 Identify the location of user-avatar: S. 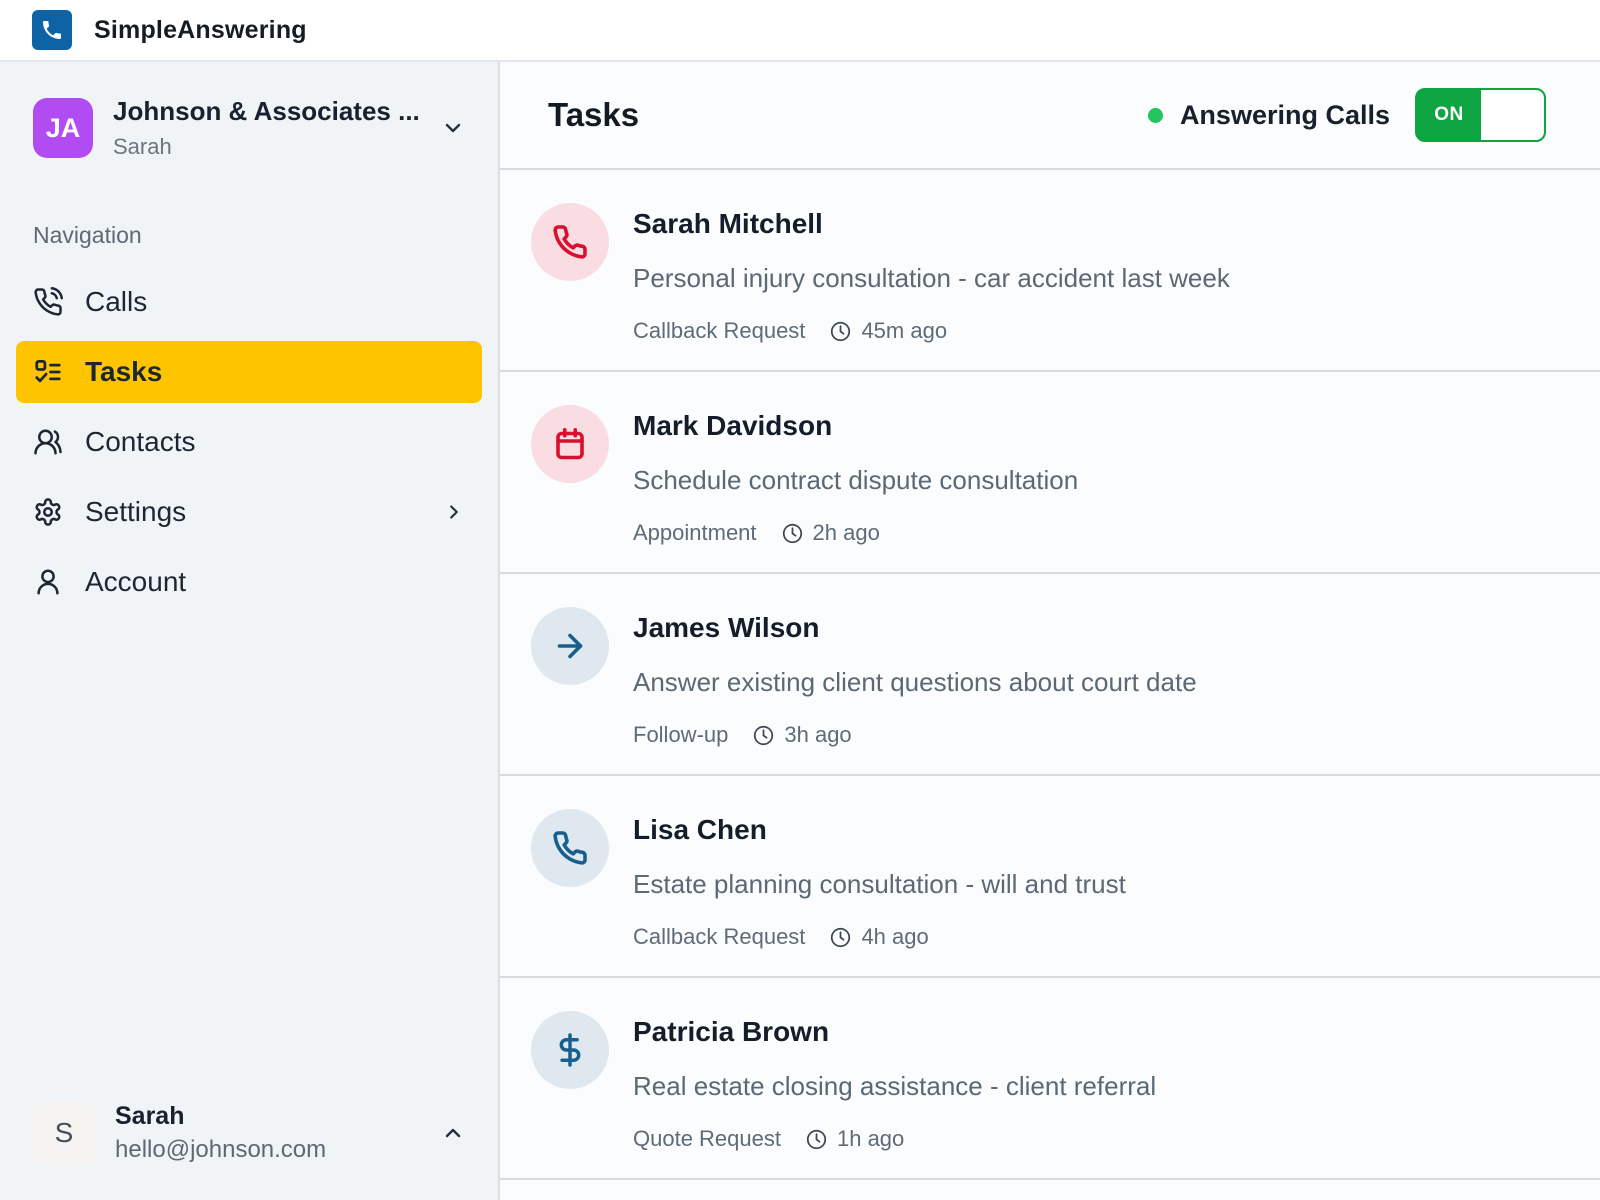
(64, 1133).